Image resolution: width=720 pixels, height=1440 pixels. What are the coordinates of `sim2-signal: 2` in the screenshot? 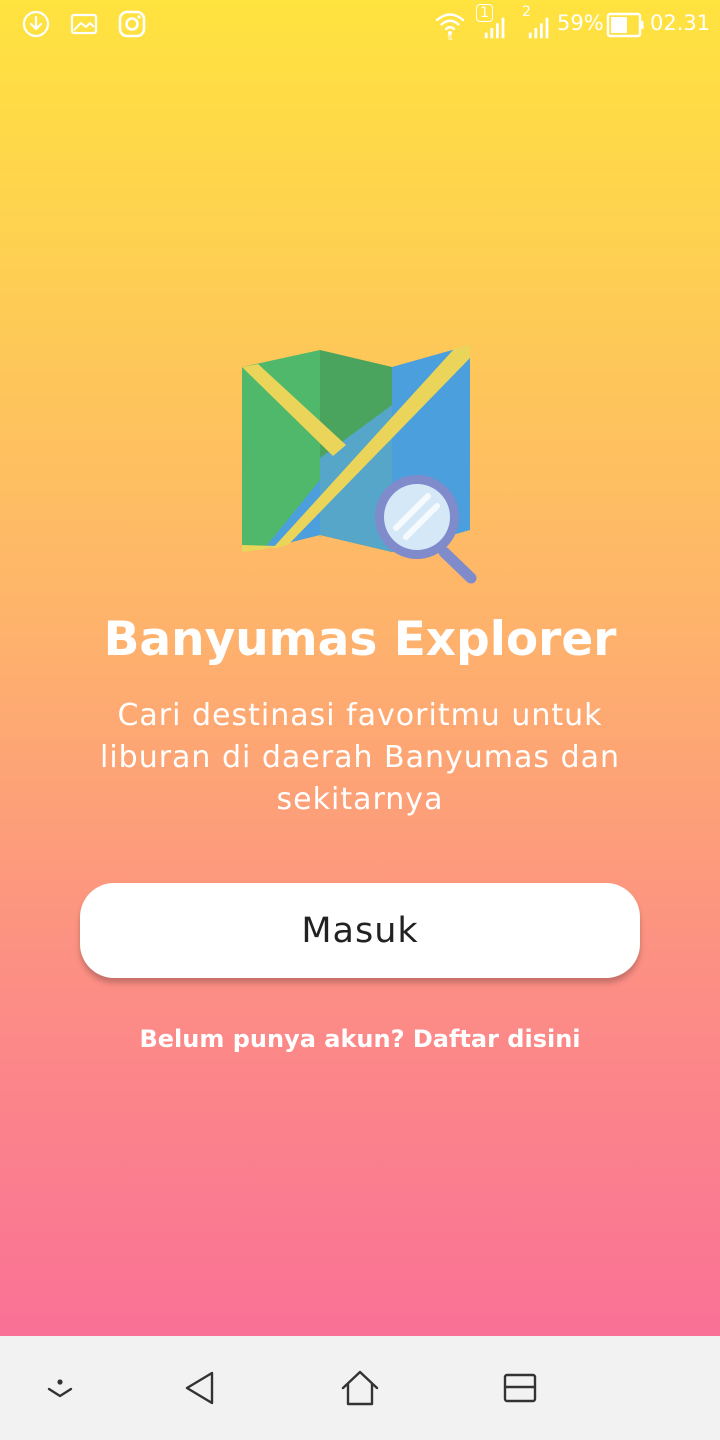 It's located at (540, 24).